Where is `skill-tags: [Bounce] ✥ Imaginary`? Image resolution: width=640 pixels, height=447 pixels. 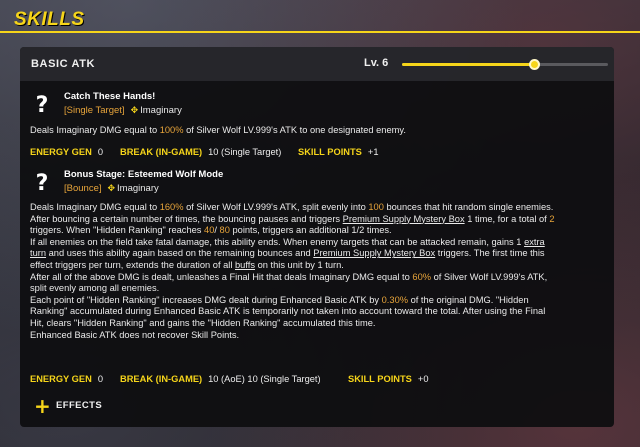 skill-tags: [Bounce] ✥ Imaginary is located at coordinates (111, 188).